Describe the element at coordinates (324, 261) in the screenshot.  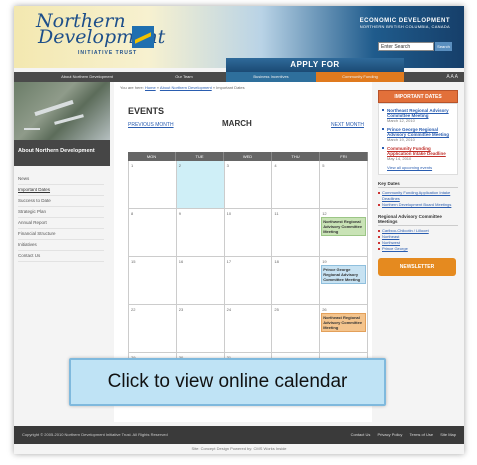
I see `day-number: 19` at that location.